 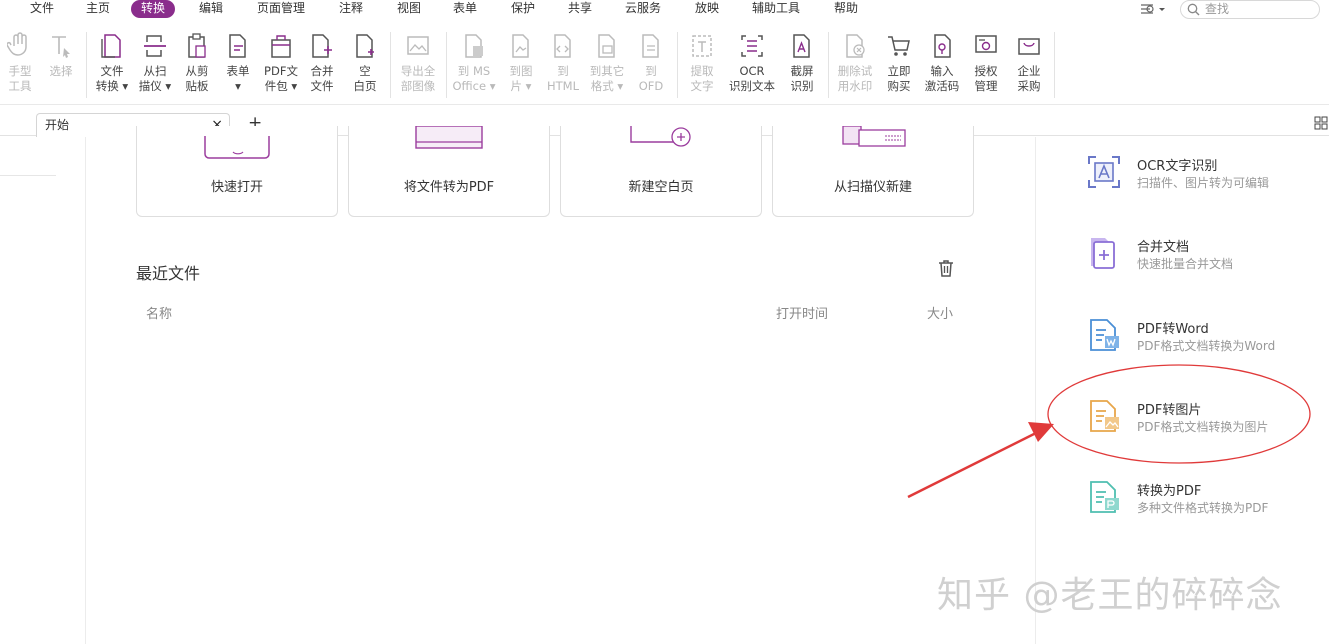 I want to click on menu-page-manage: 页面管理, so click(x=281, y=9).